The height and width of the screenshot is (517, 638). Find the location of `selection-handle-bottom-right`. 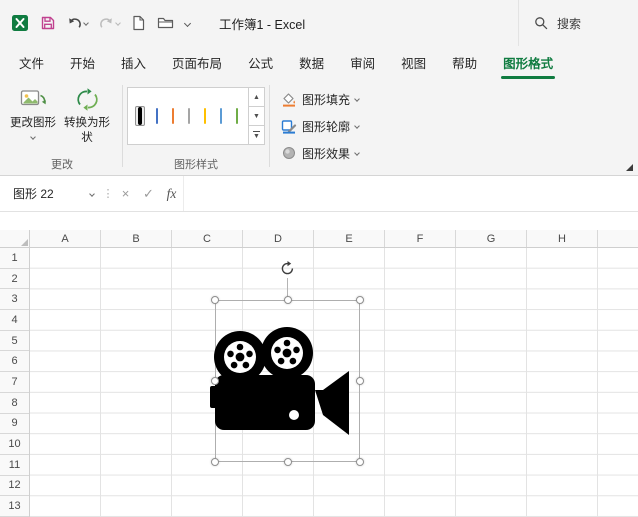

selection-handle-bottom-right is located at coordinates (360, 462).